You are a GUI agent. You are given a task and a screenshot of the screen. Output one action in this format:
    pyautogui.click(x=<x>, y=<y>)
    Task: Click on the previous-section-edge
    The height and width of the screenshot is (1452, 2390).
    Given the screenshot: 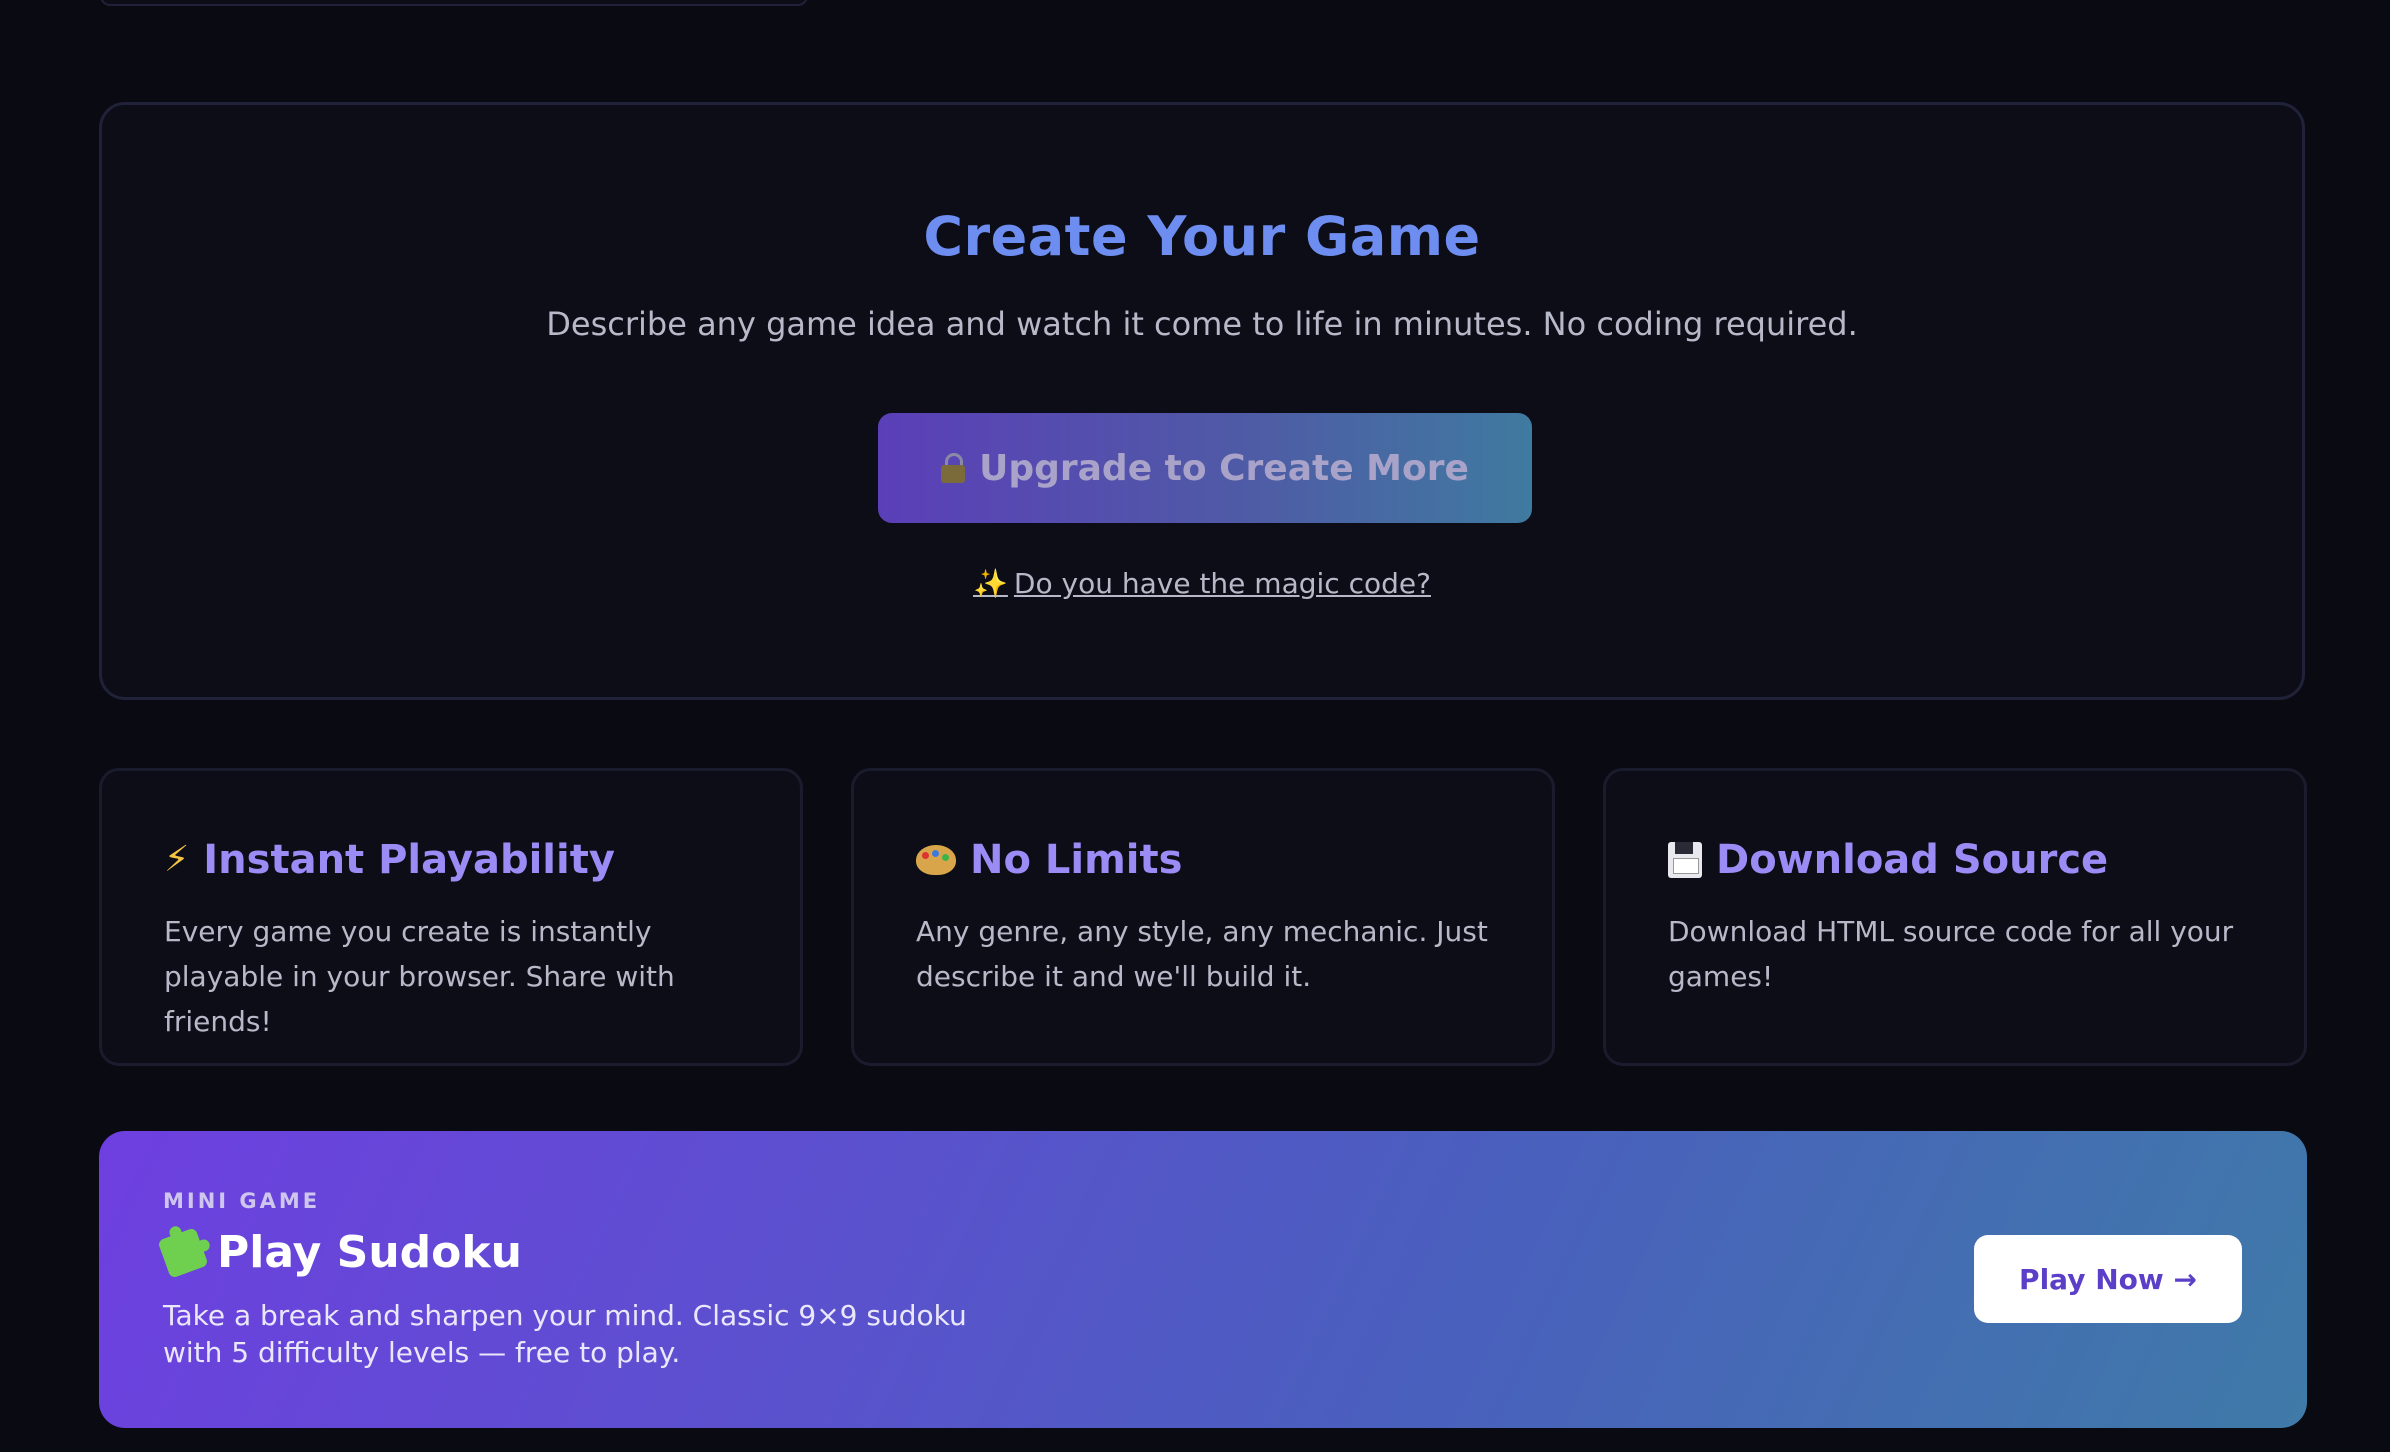 What is the action you would take?
    pyautogui.click(x=454, y=3)
    